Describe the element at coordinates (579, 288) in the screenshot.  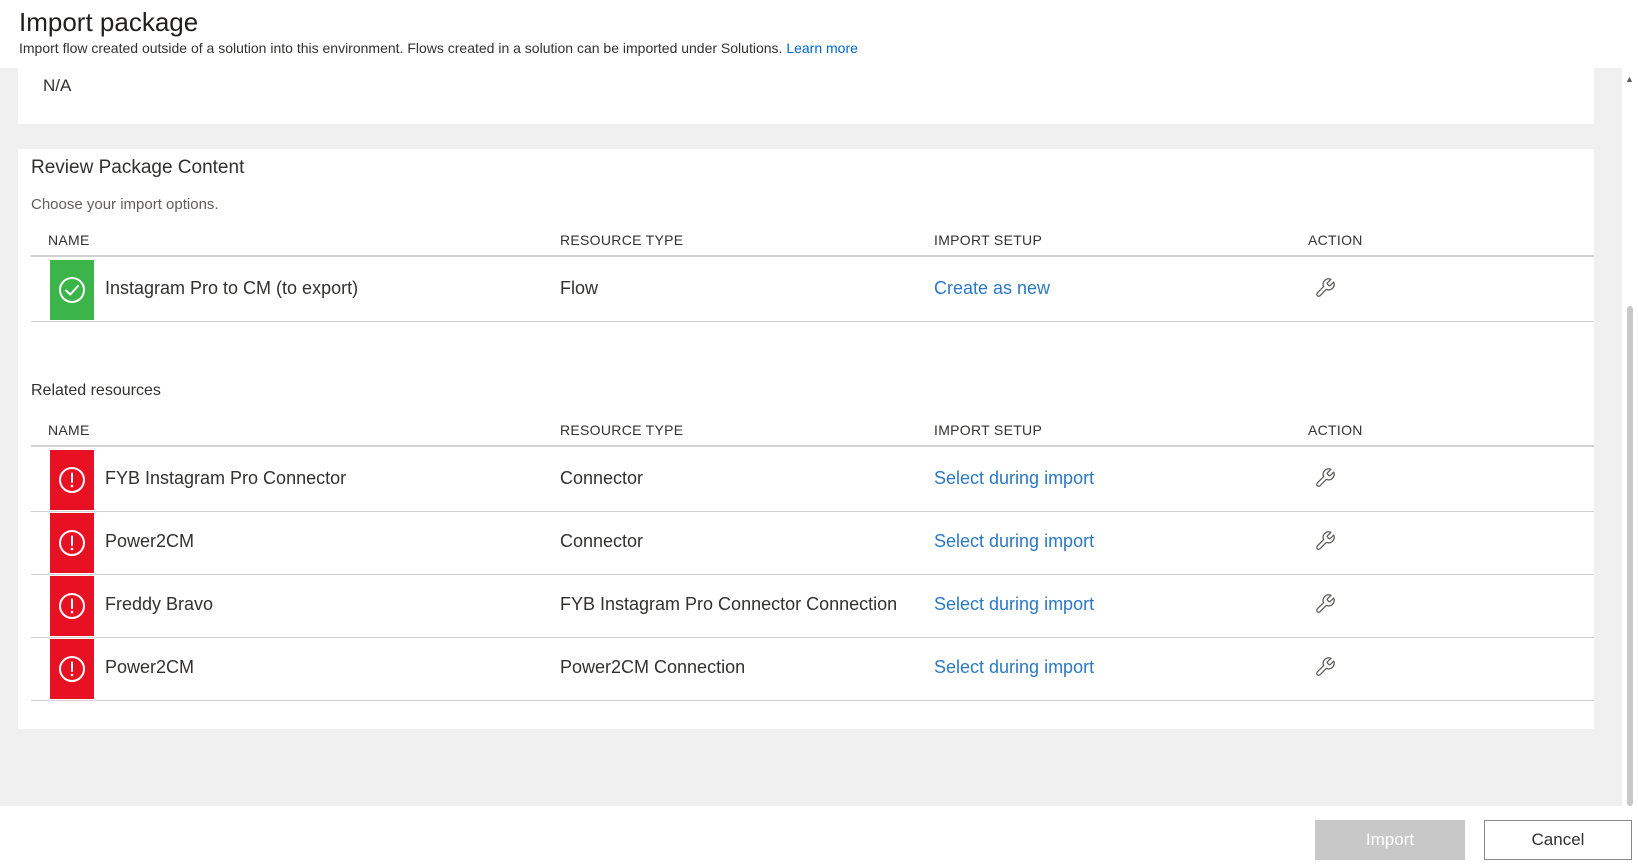
I see `resource-type: Flow` at that location.